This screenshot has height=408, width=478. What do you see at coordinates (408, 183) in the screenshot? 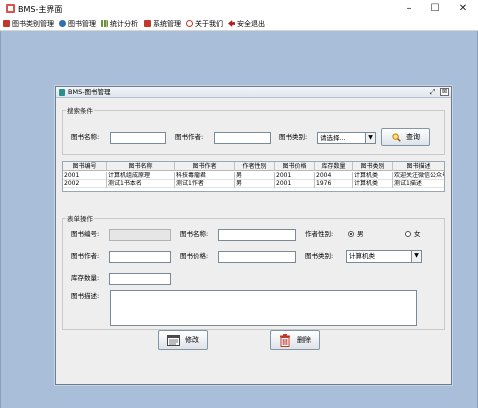
I see `cell-description: 测试1描述` at bounding box center [408, 183].